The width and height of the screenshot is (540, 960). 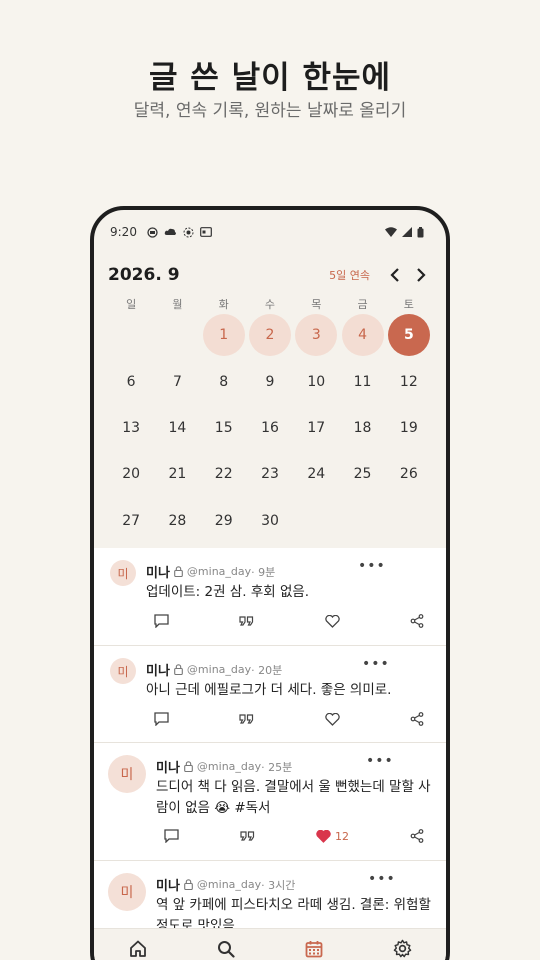 I want to click on day-number: 2, so click(x=269, y=335).